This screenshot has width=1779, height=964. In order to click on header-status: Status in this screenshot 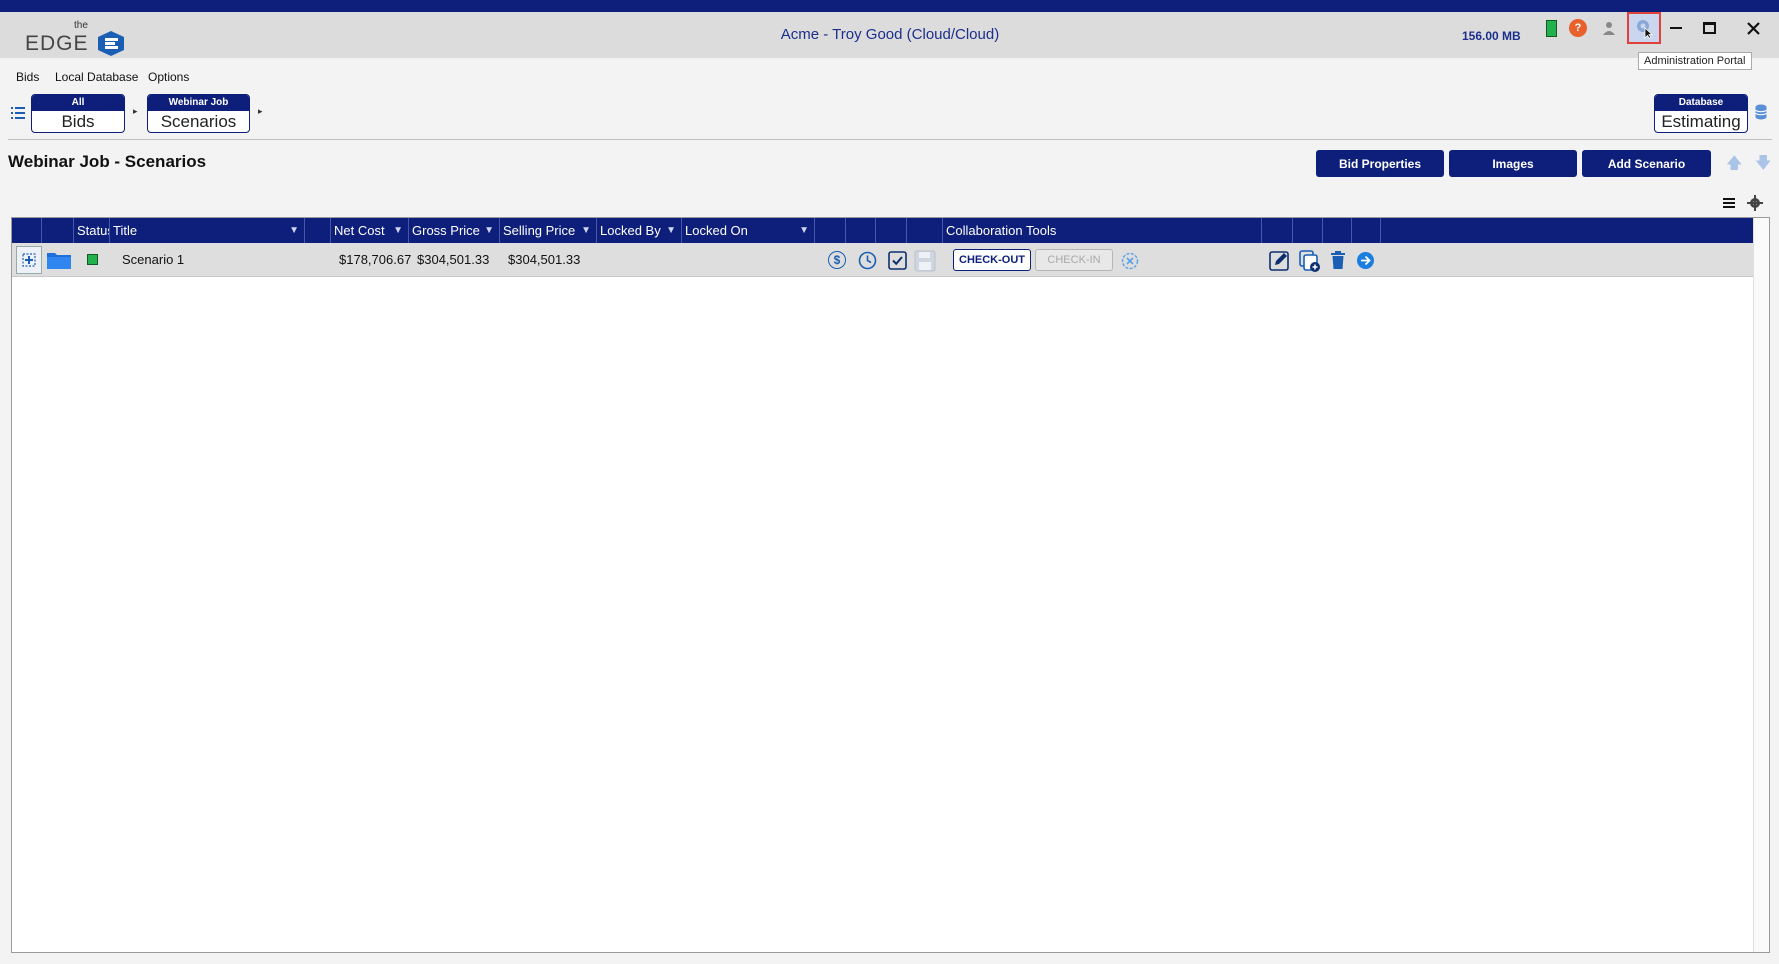, I will do `click(92, 230)`.